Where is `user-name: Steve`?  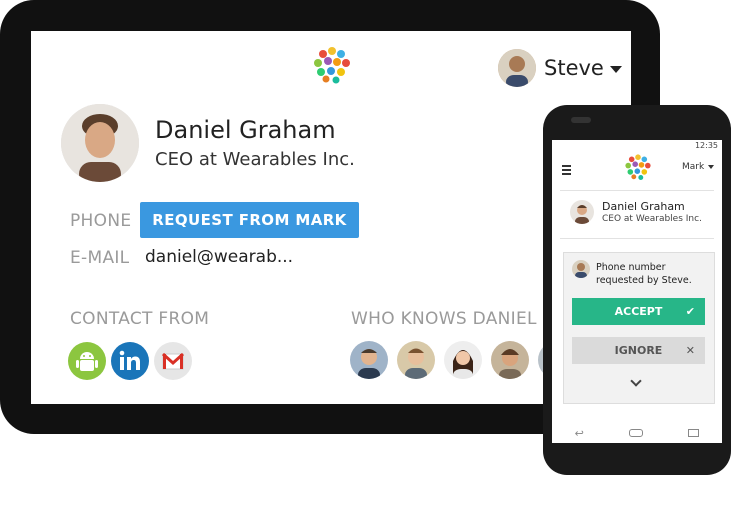 user-name: Steve is located at coordinates (574, 68).